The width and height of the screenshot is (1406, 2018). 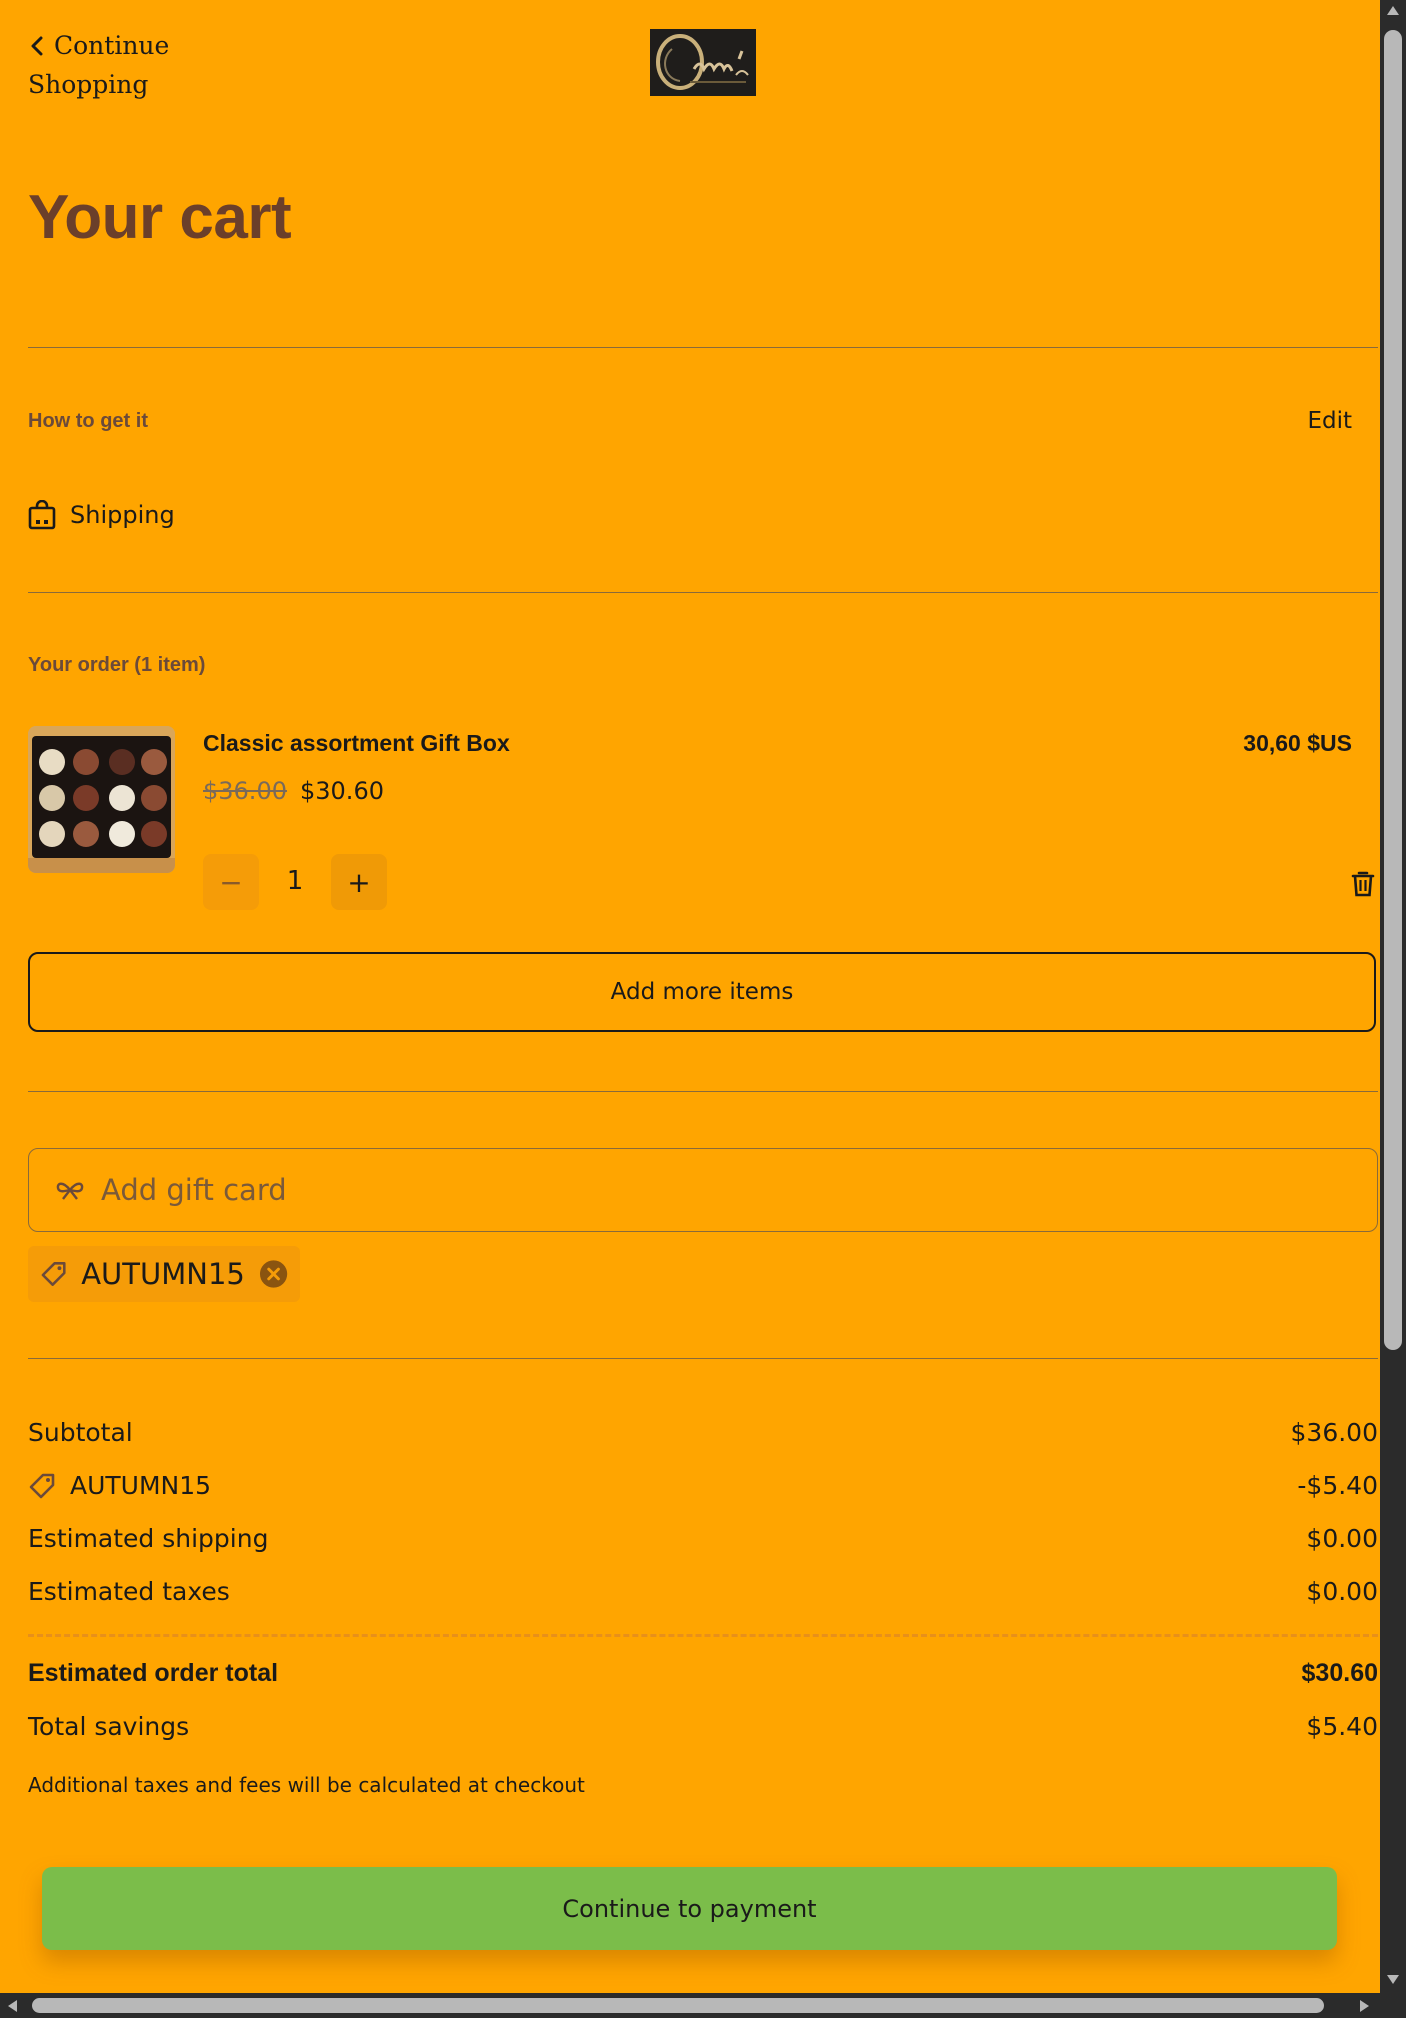 What do you see at coordinates (1334, 1432) in the screenshot?
I see `subtotal-value: $36.00` at bounding box center [1334, 1432].